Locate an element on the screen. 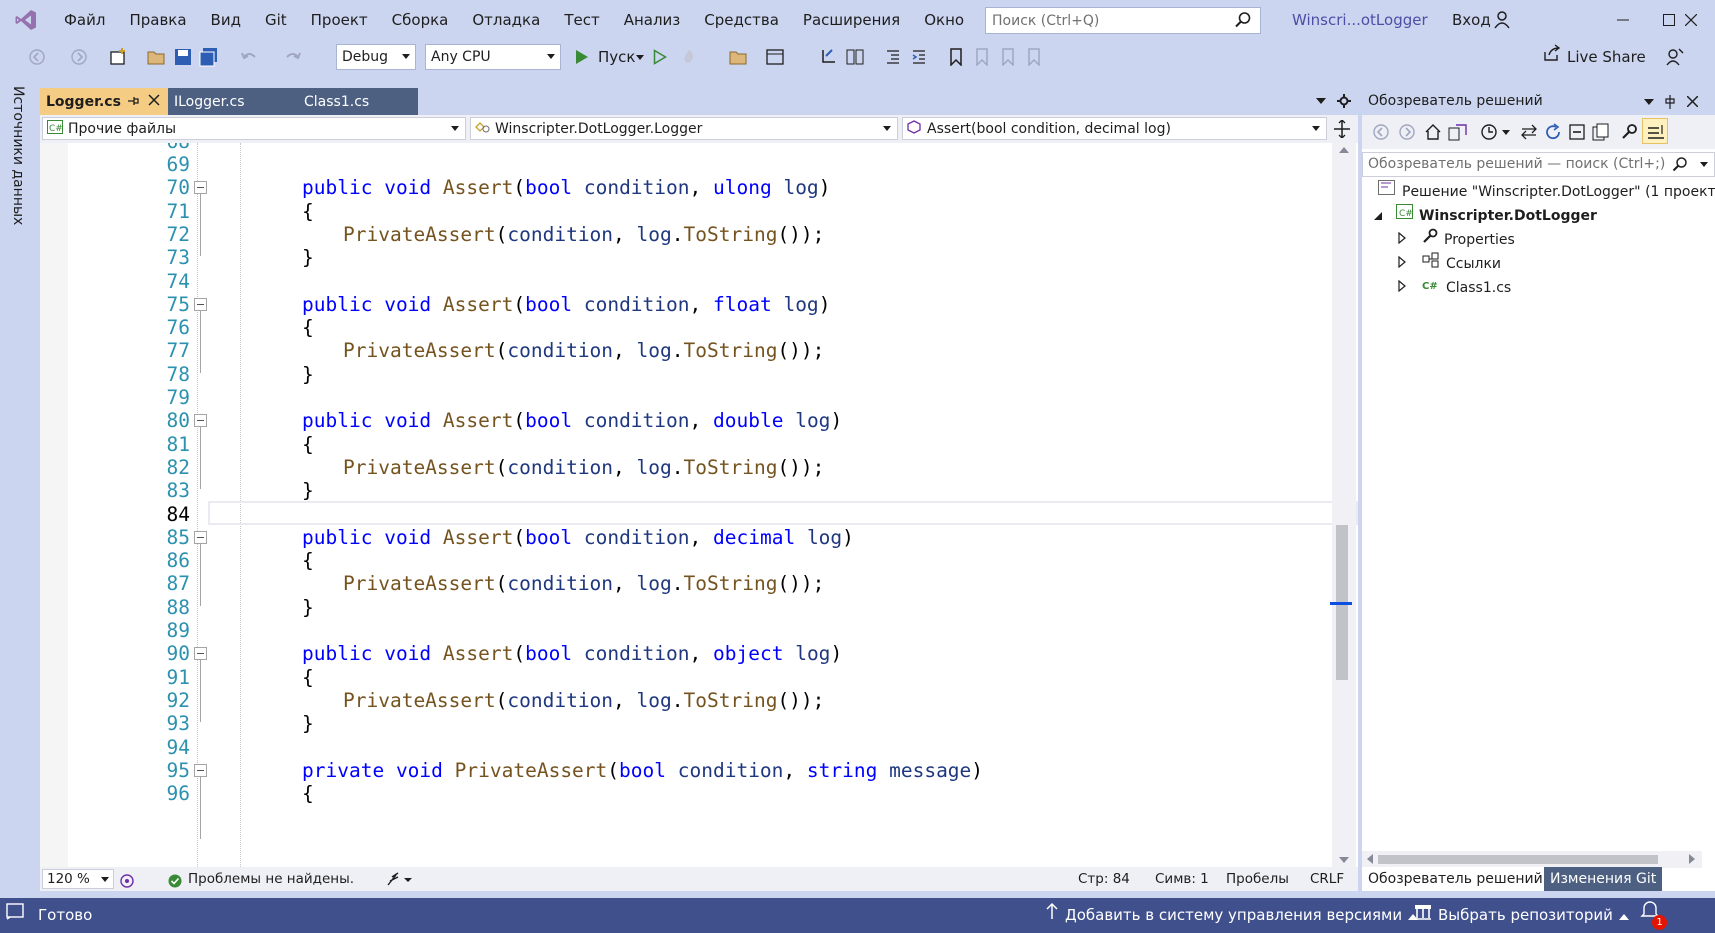  menu-item: Правка is located at coordinates (157, 20).